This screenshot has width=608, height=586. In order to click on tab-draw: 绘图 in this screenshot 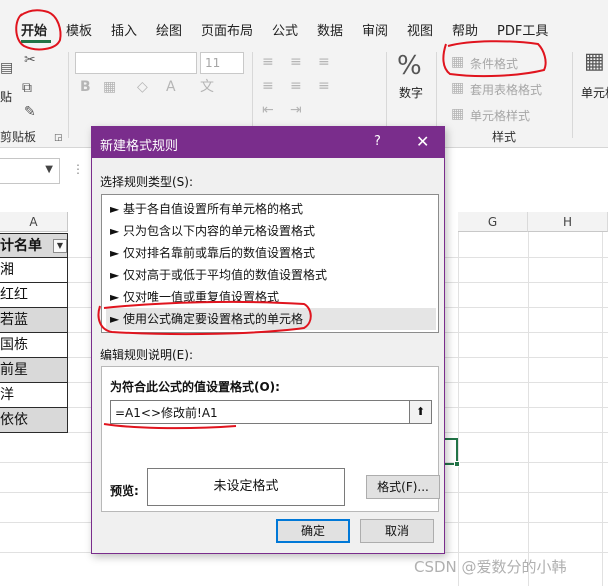, I will do `click(169, 29)`.